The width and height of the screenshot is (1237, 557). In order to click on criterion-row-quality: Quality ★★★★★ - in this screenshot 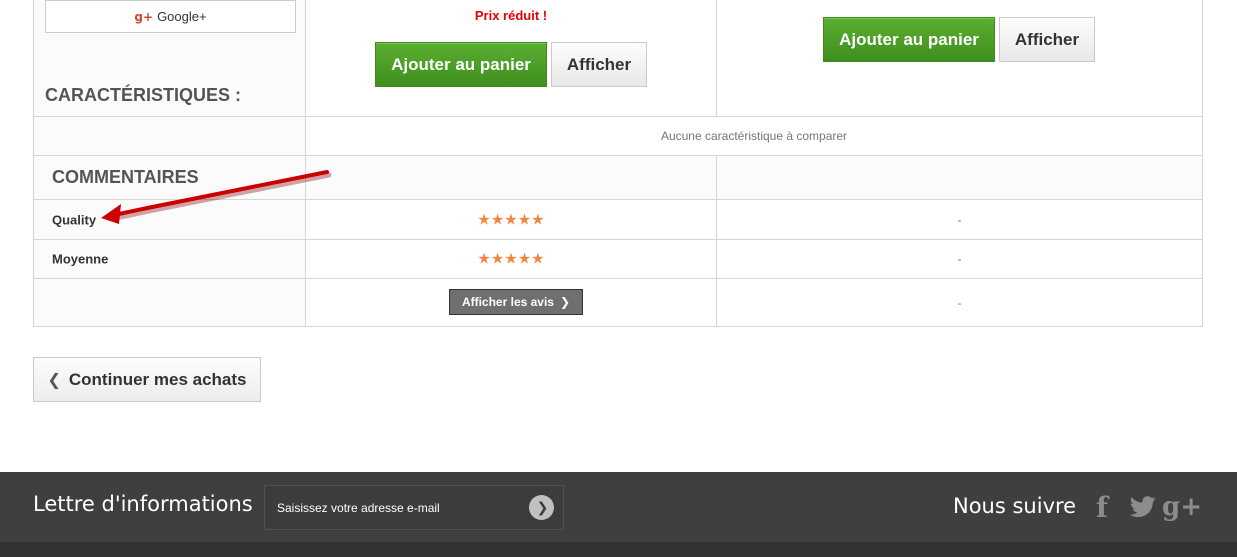, I will do `click(618, 220)`.